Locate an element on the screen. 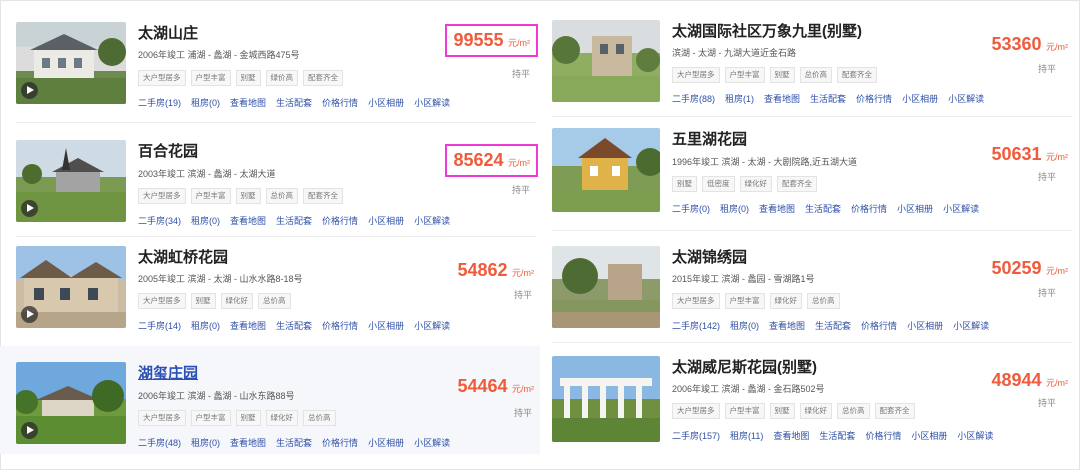 This screenshot has width=1080, height=470. secondhand-link: 二手房(34) is located at coordinates (159, 220).